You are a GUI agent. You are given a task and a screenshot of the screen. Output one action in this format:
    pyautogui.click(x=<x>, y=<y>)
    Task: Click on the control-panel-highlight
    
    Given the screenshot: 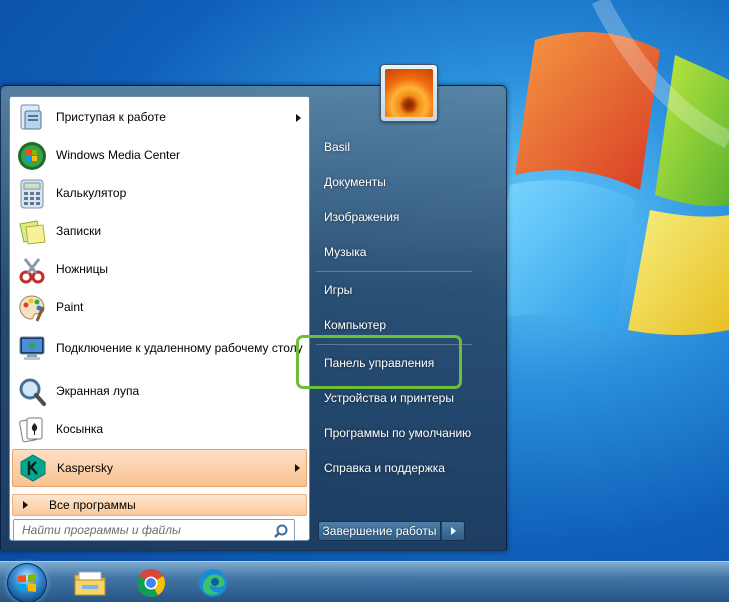 What is the action you would take?
    pyautogui.click(x=379, y=362)
    